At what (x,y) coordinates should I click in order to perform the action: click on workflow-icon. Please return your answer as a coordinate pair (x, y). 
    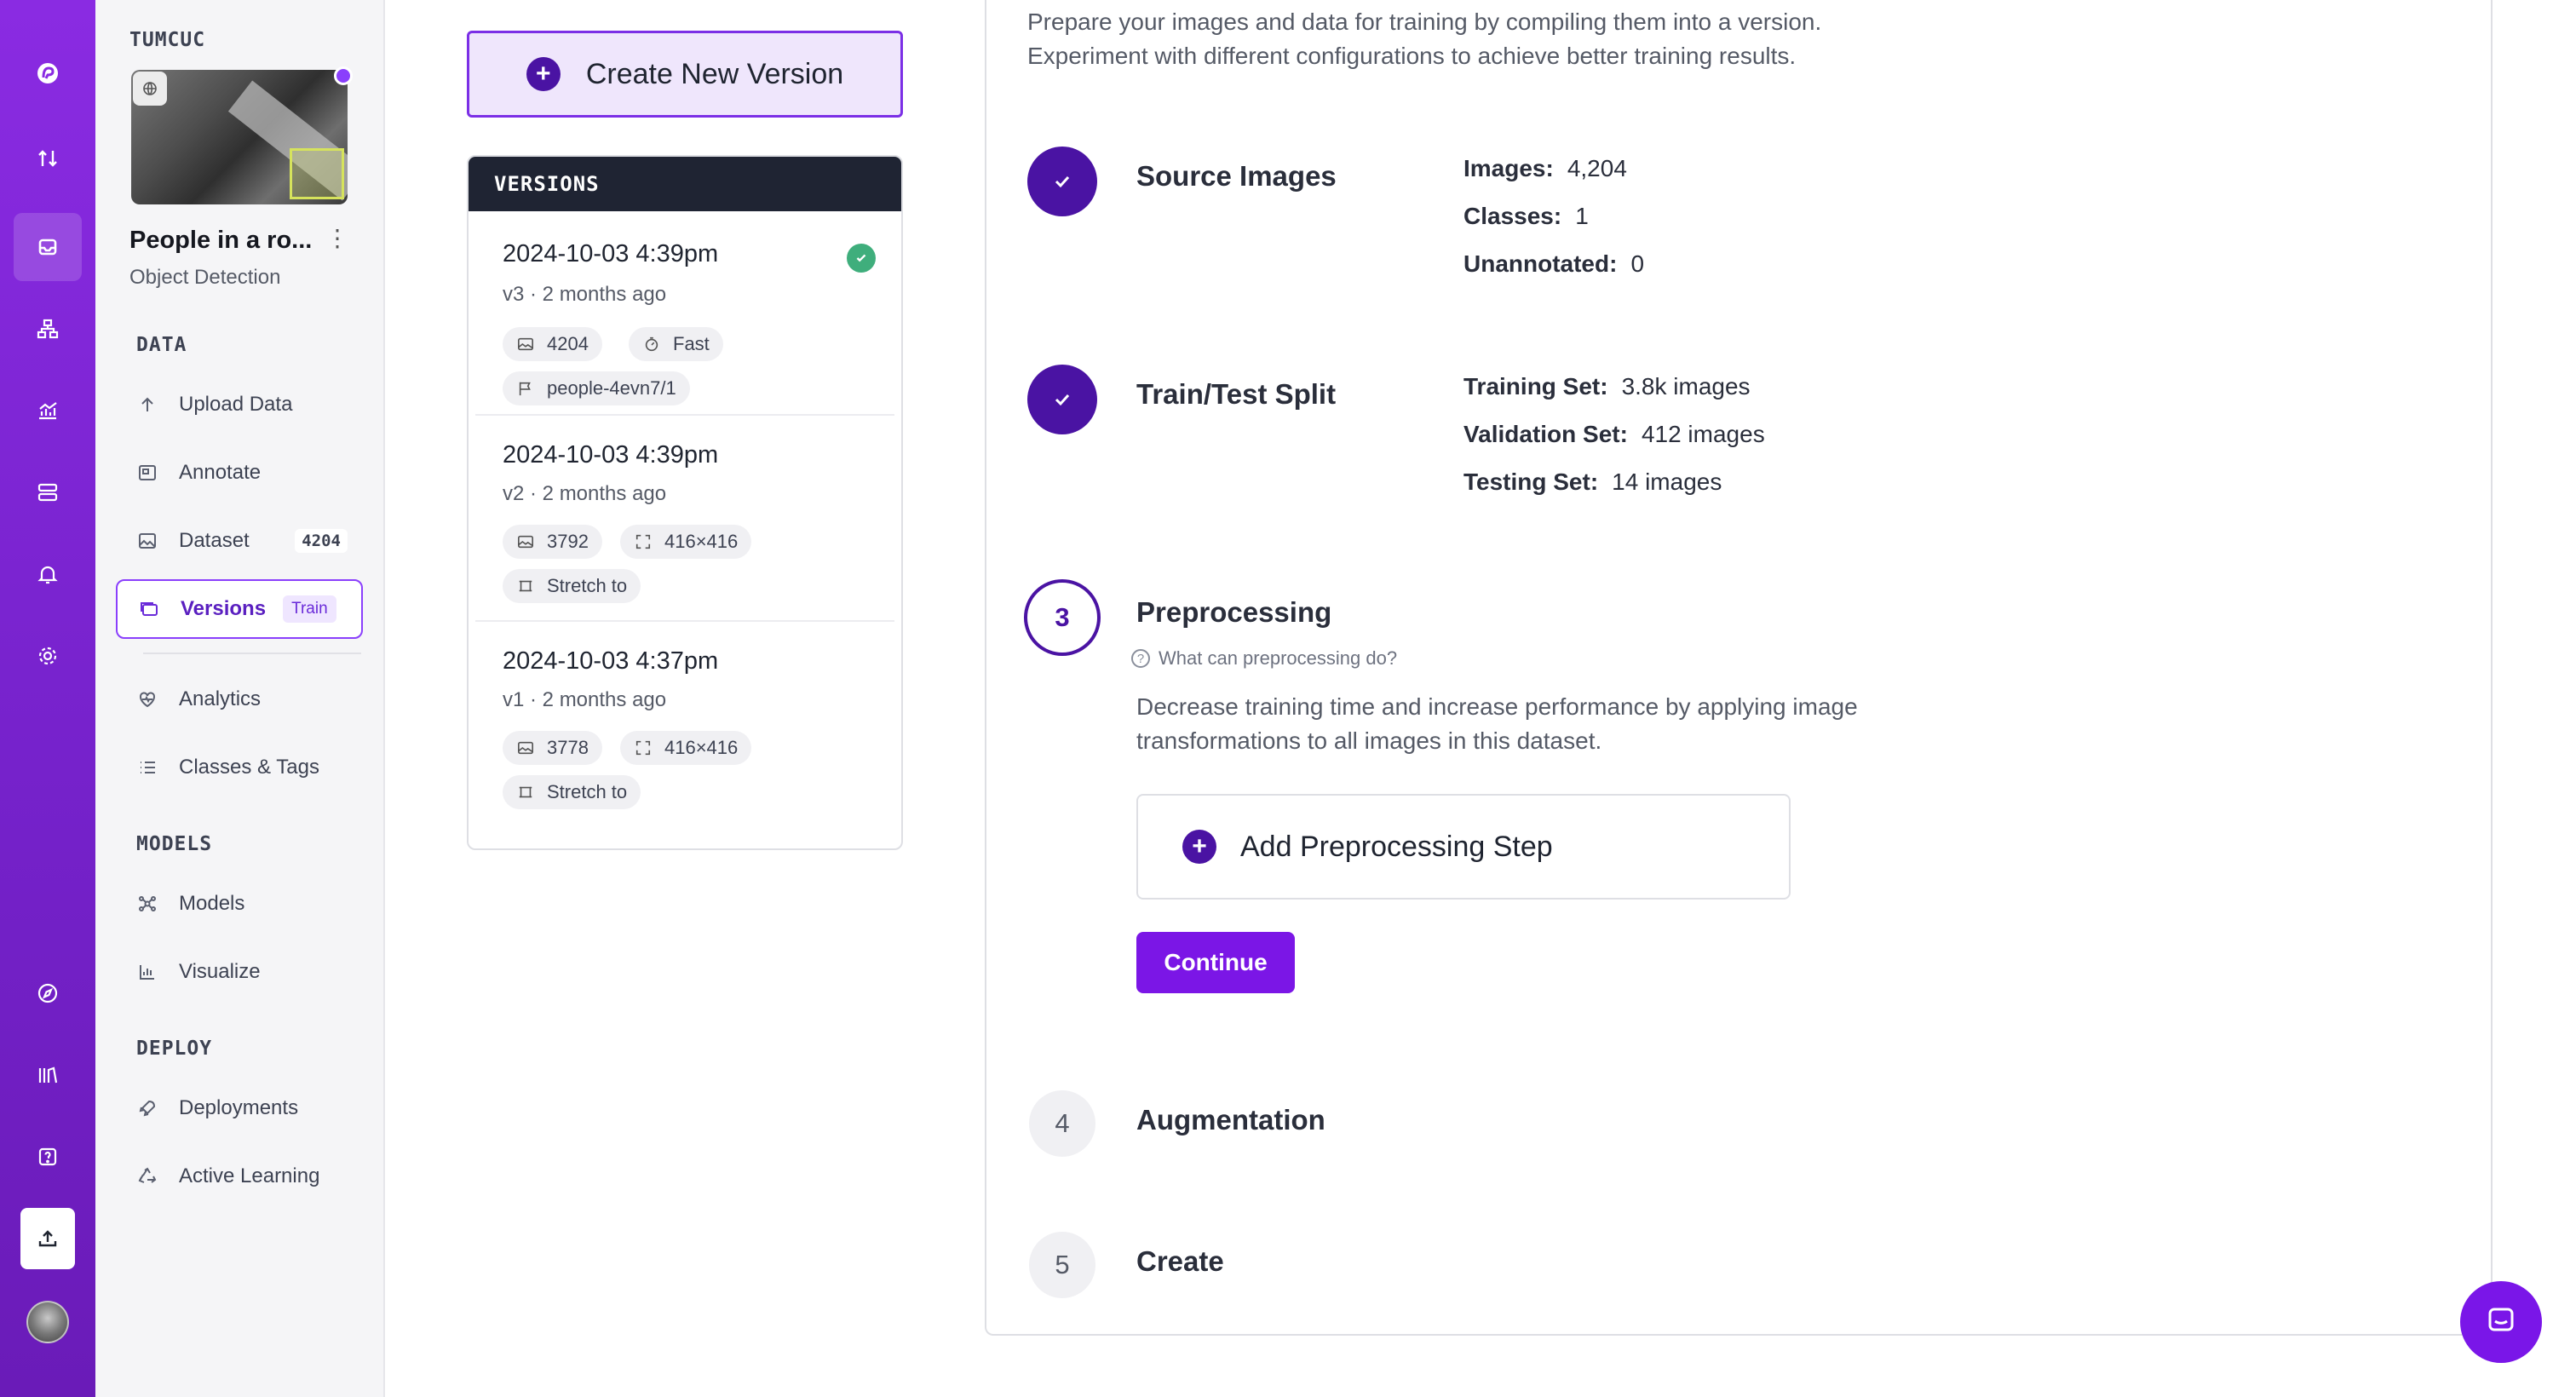
    Looking at the image, I should click on (48, 329).